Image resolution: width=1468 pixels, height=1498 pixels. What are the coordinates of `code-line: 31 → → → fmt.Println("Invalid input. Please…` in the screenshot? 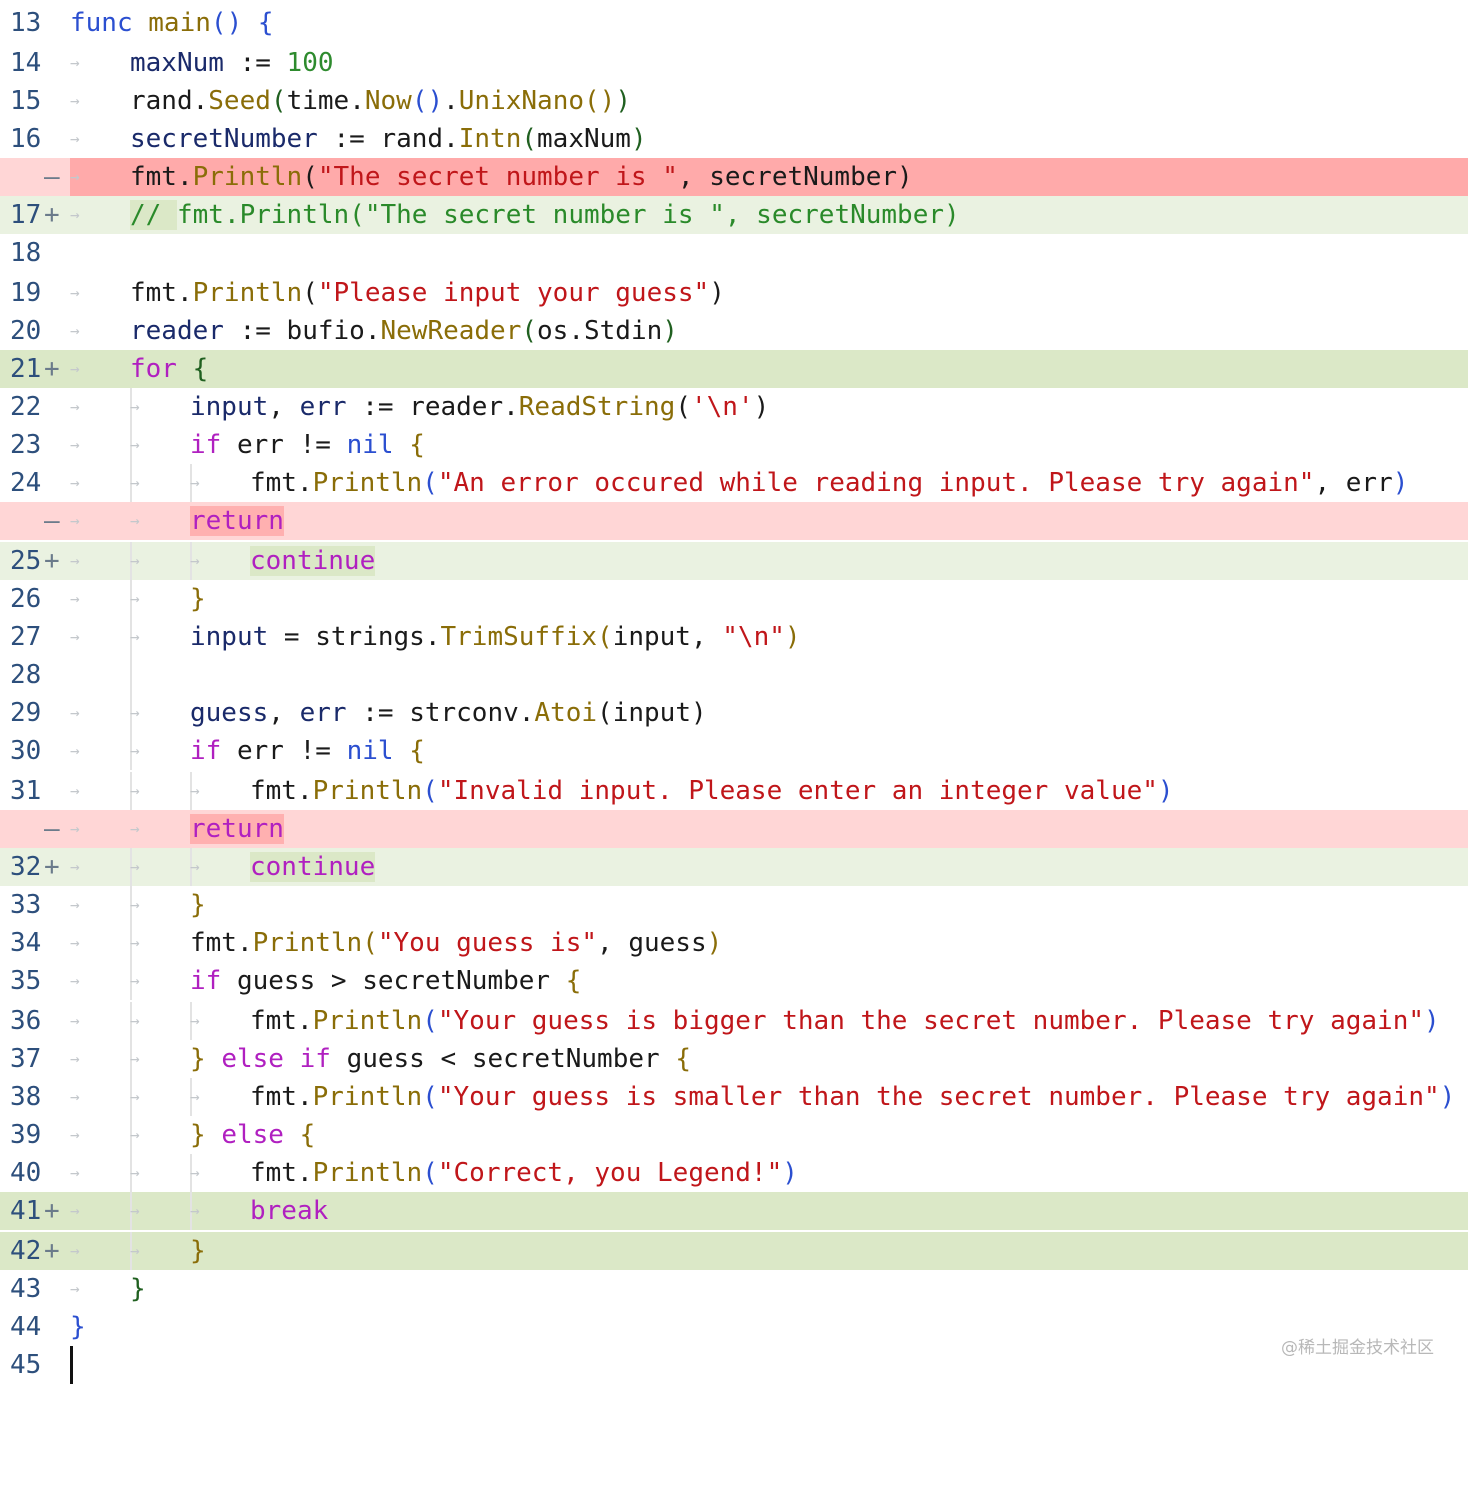 It's located at (734, 791).